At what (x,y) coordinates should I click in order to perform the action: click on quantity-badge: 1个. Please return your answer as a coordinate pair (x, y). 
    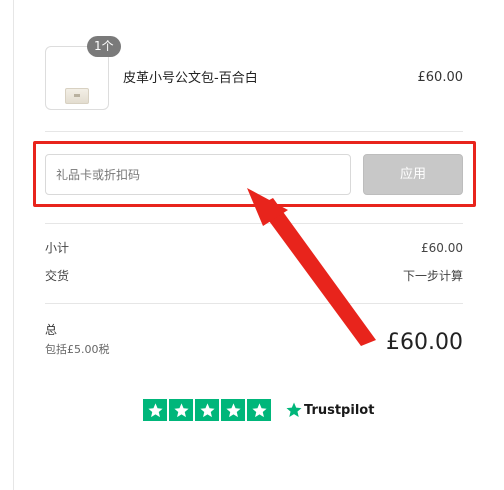
    Looking at the image, I should click on (104, 46).